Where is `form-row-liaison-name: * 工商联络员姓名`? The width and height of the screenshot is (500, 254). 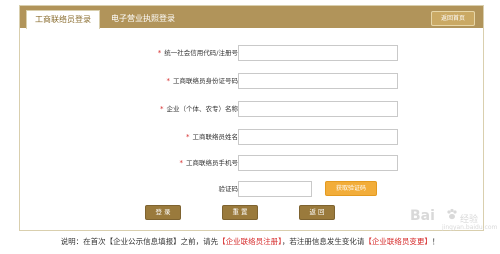
form-row-liaison-name: * 工商联络员姓名 is located at coordinates (251, 137).